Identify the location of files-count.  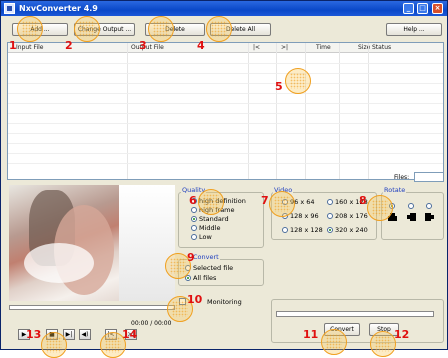
(429, 177).